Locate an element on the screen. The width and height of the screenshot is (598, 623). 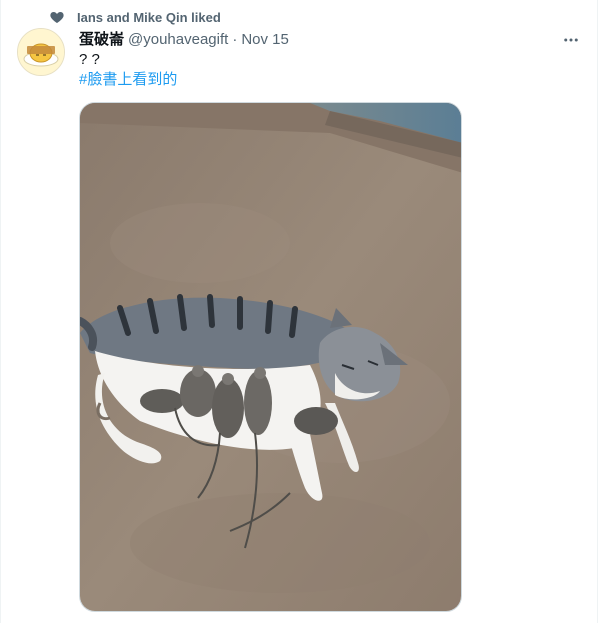
more-options-button is located at coordinates (571, 40).